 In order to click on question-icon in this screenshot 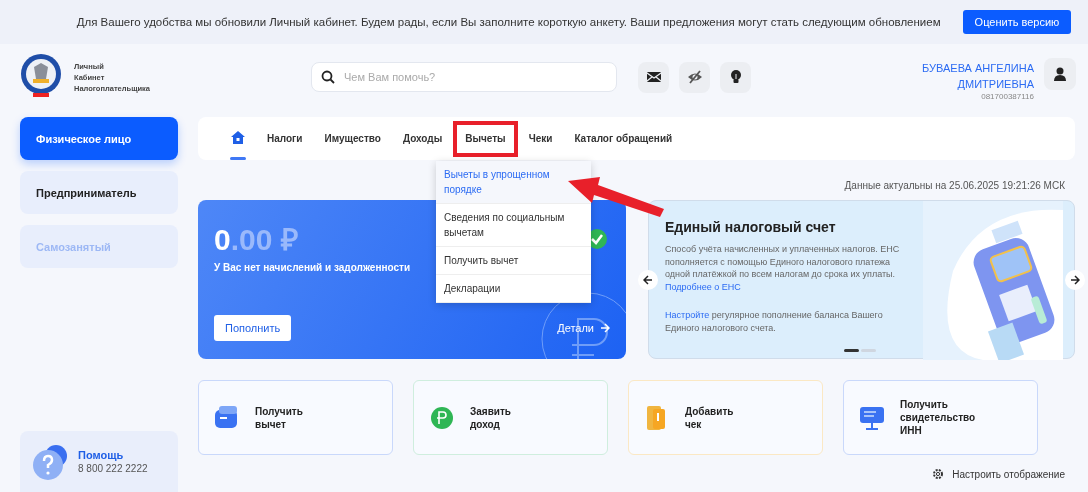, I will do `click(50, 461)`.